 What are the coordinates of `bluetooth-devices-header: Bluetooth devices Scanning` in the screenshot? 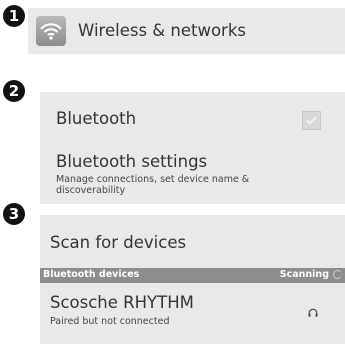 It's located at (192, 275).